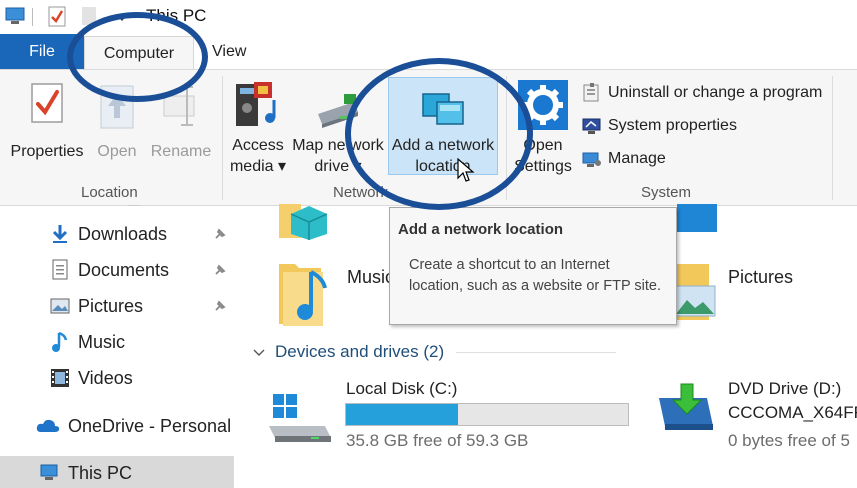  Describe the element at coordinates (437, 440) in the screenshot. I see `drive-free-c: 35.8 GB free of 59.3 GB` at that location.